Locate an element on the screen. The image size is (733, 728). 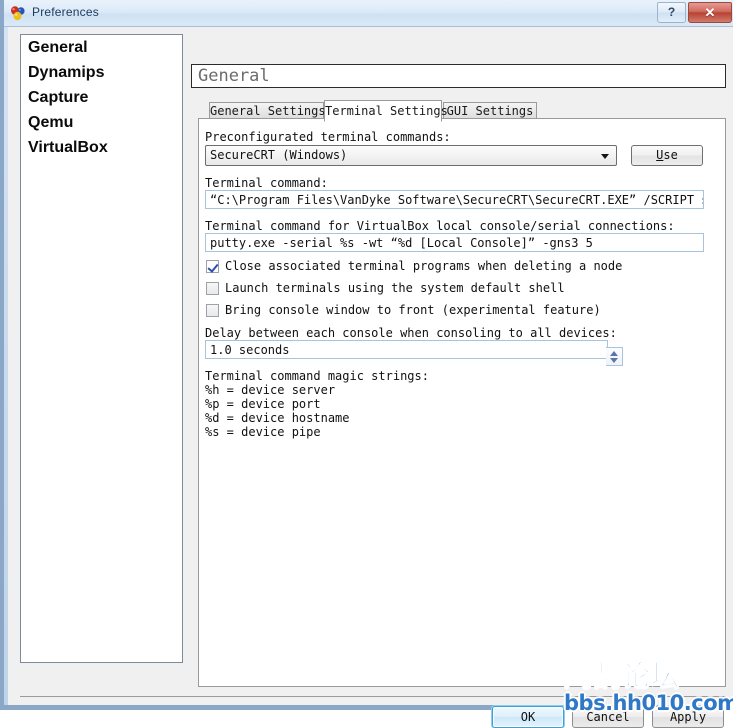
balloons-icon is located at coordinates (18, 13).